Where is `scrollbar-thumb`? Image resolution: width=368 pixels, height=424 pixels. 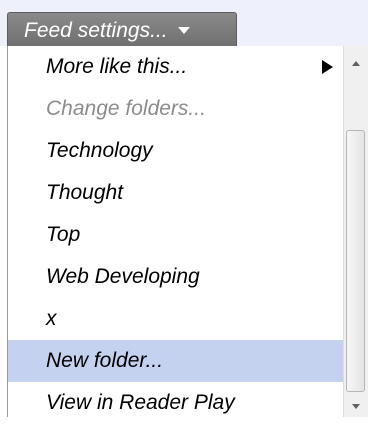 scrollbar-thumb is located at coordinates (355, 261).